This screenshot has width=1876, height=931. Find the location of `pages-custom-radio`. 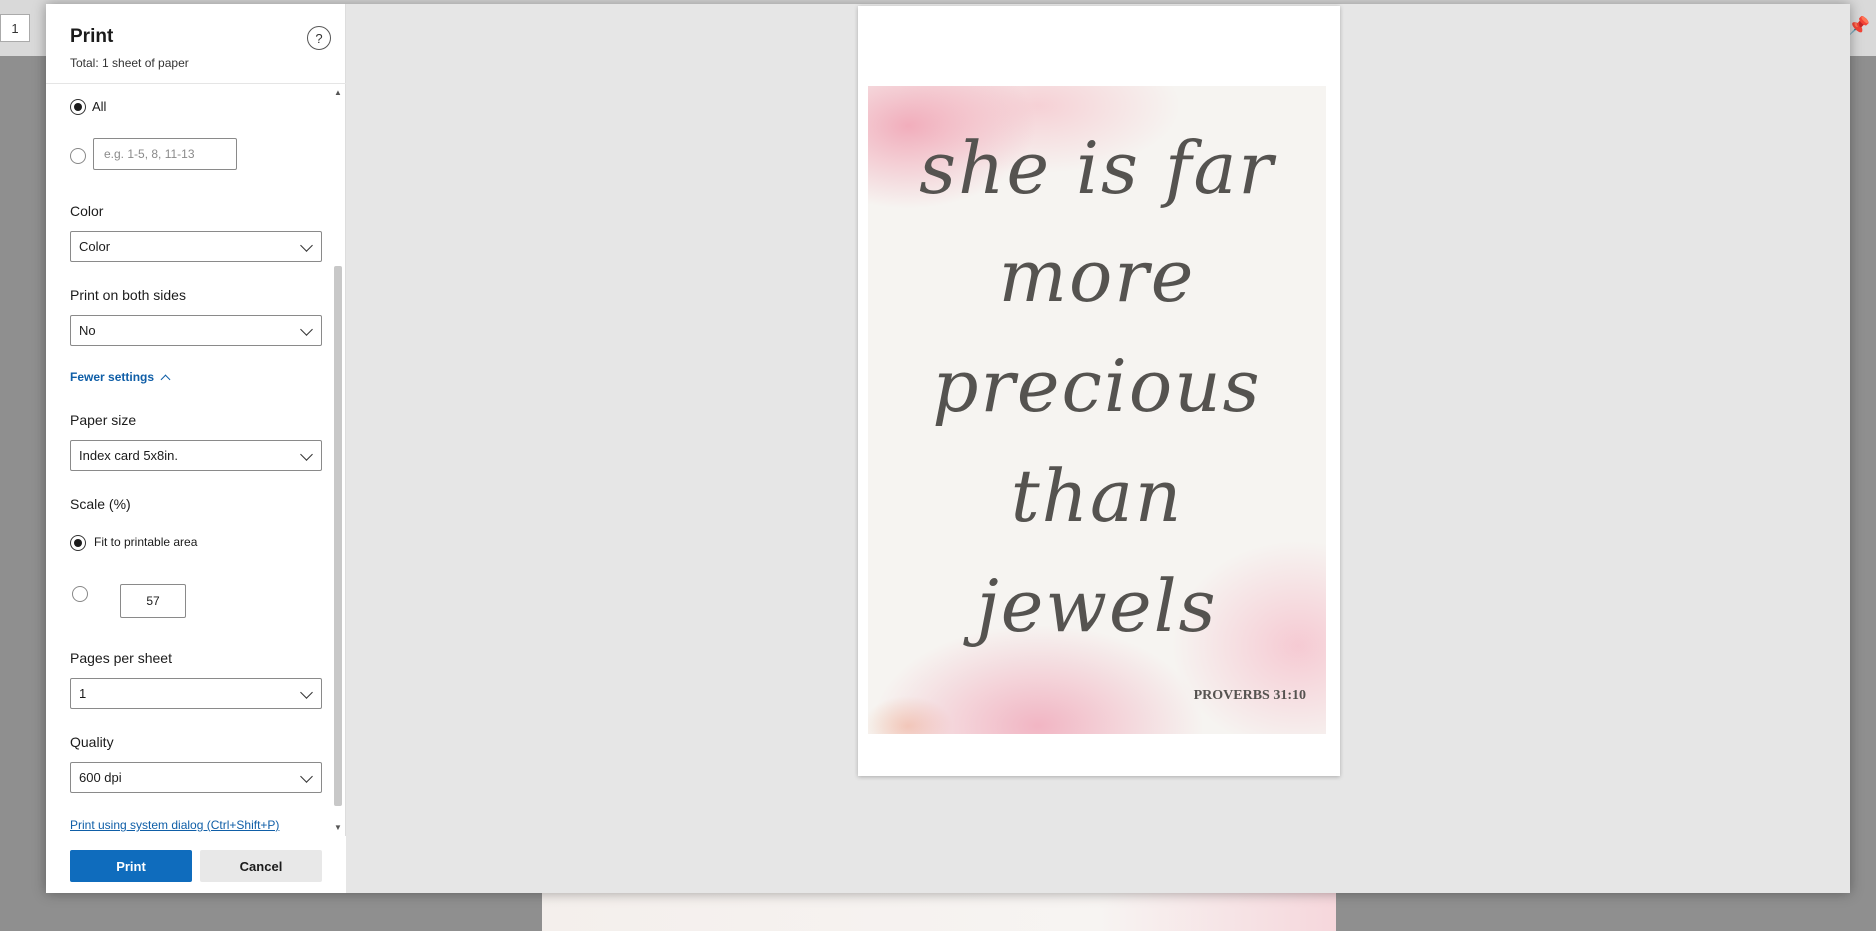

pages-custom-radio is located at coordinates (78, 156).